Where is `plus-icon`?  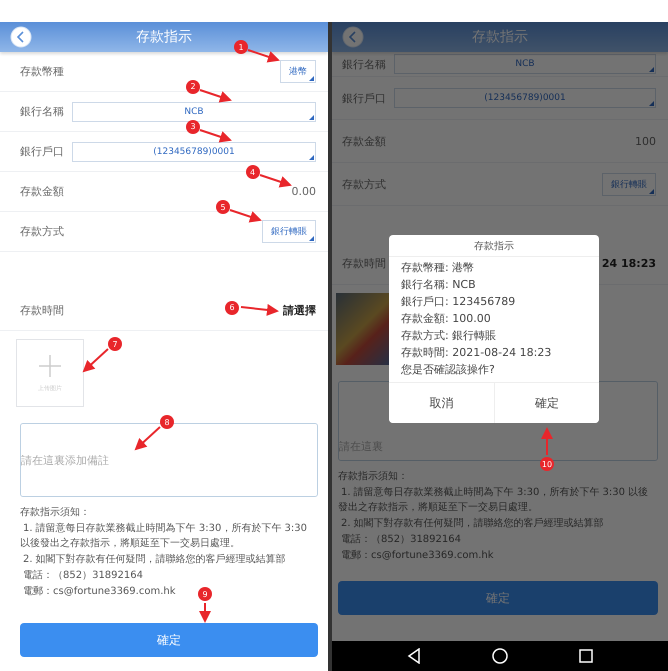 plus-icon is located at coordinates (50, 366).